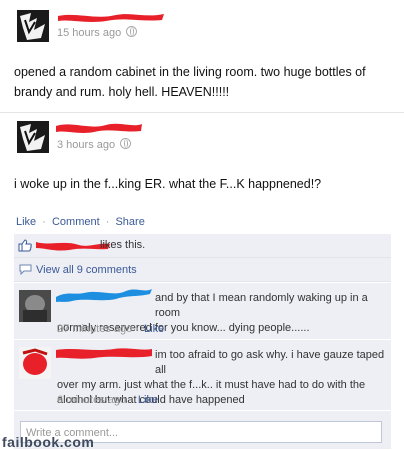 The height and width of the screenshot is (450, 404). I want to click on comment-meta: 6 minutes ago · Like, so click(108, 400).